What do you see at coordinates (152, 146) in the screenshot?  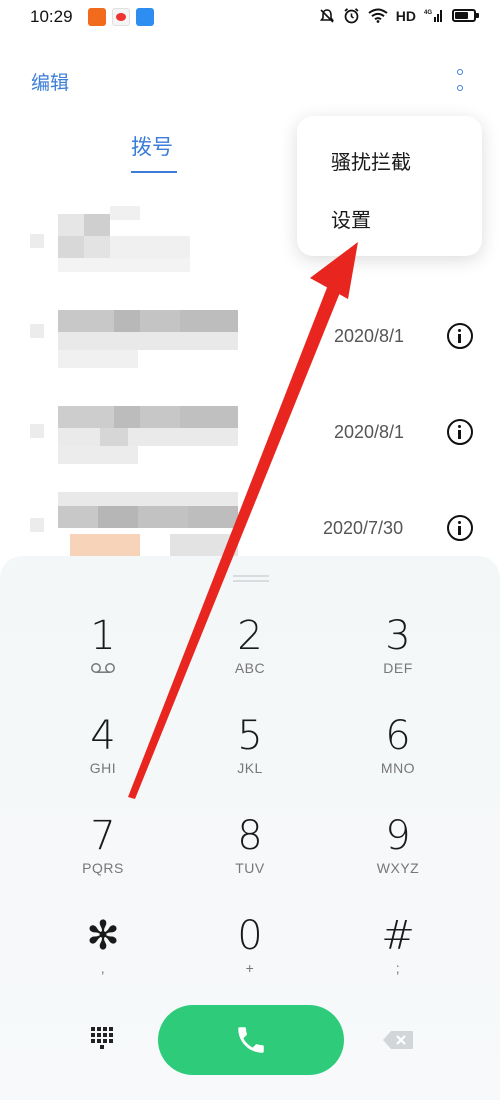 I see `tab-dial: 拨号` at bounding box center [152, 146].